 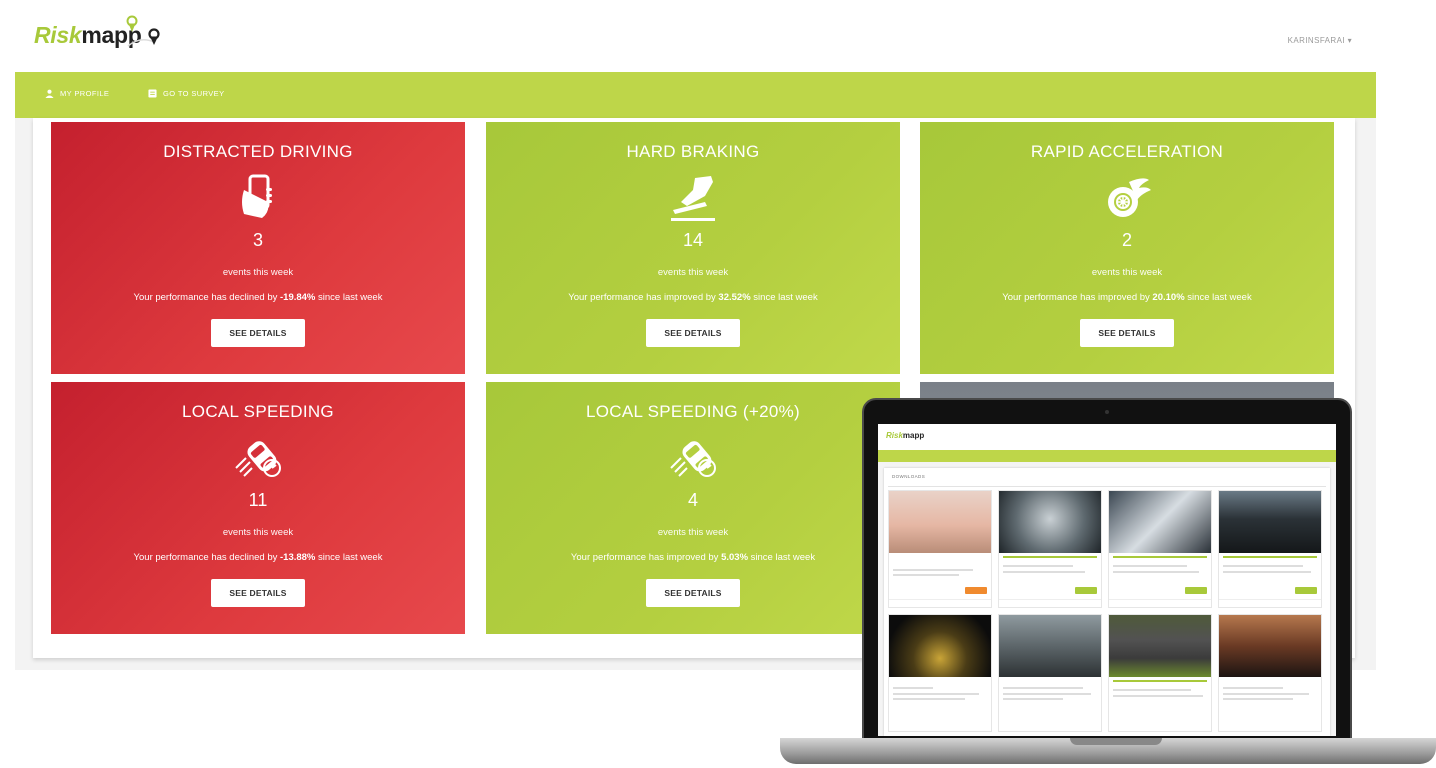 I want to click on screen-logo: Riskmapp, so click(x=905, y=435).